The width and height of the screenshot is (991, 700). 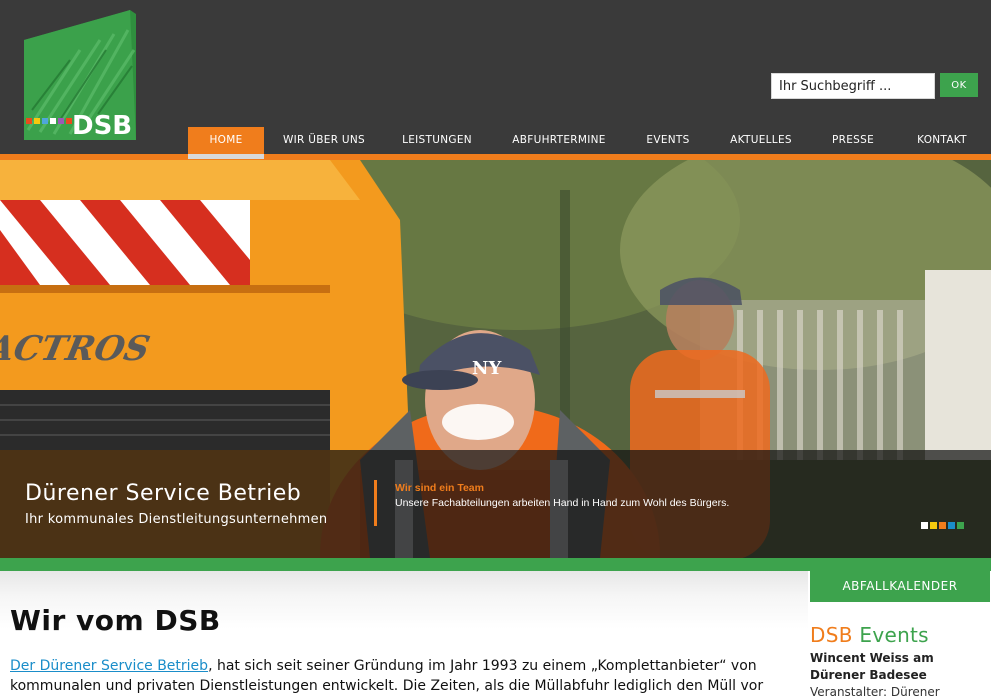 I want to click on hero-team-title: Wir sind ein Team, so click(x=439, y=488).